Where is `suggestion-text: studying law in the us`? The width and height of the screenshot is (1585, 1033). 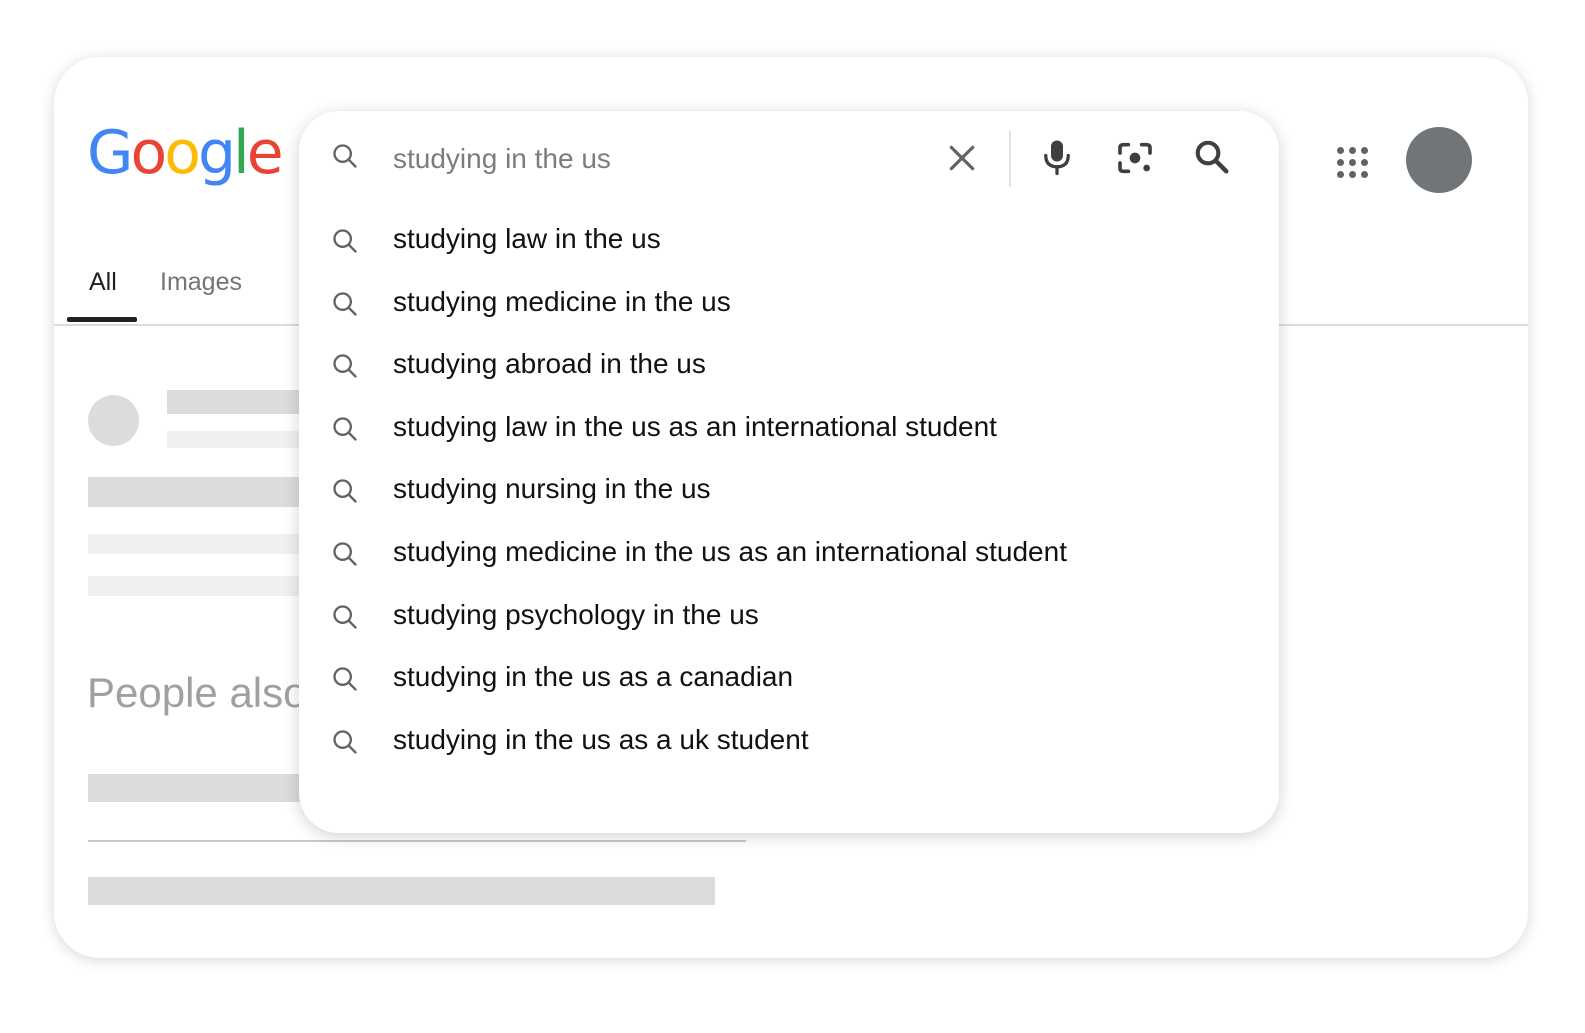
suggestion-text: studying law in the us is located at coordinates (527, 238).